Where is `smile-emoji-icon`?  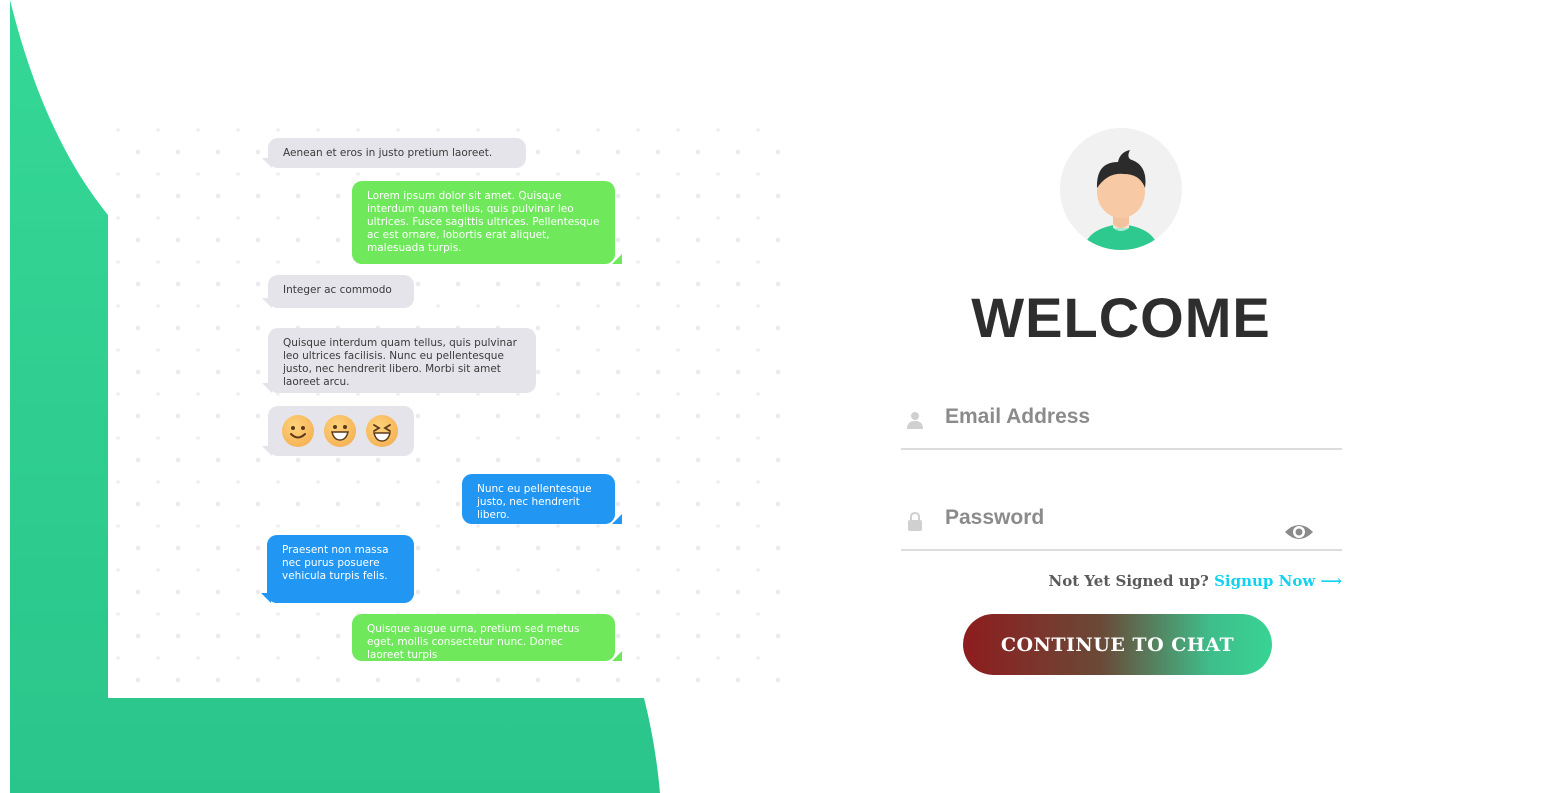
smile-emoji-icon is located at coordinates (298, 431).